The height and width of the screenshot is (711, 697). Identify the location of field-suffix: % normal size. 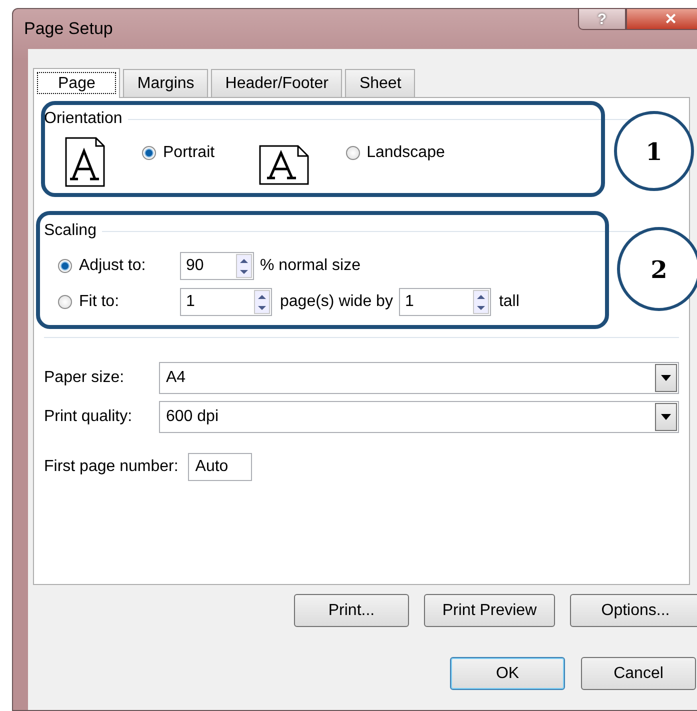
(310, 266).